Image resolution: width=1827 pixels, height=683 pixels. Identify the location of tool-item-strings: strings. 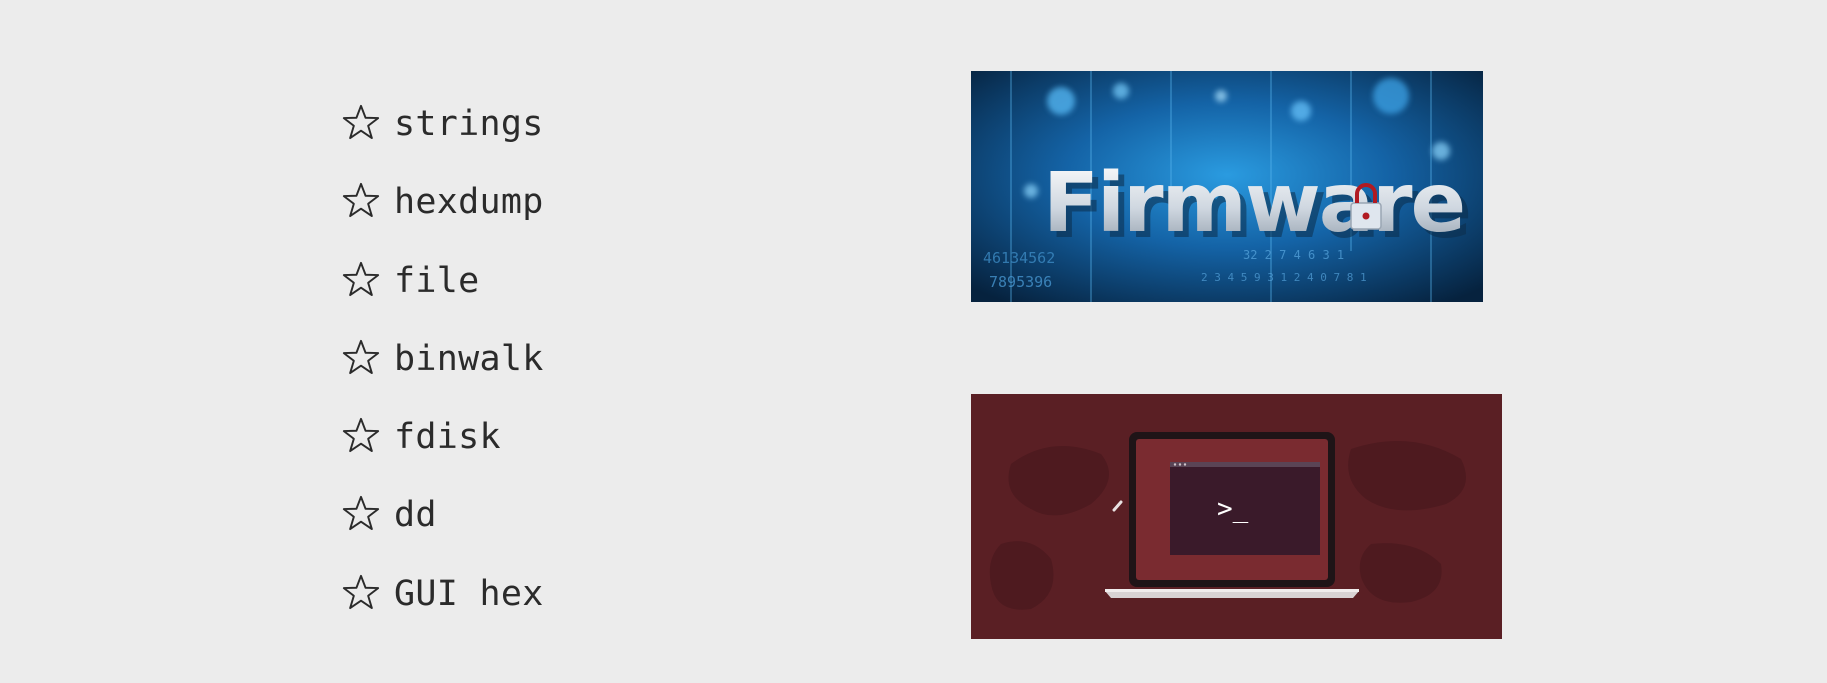
(442, 141).